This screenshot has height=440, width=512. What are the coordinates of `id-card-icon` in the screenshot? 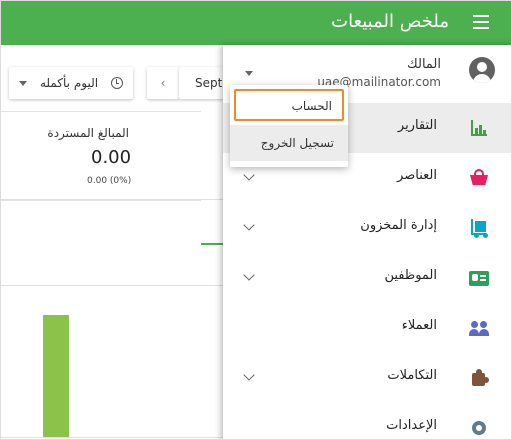 It's located at (479, 278).